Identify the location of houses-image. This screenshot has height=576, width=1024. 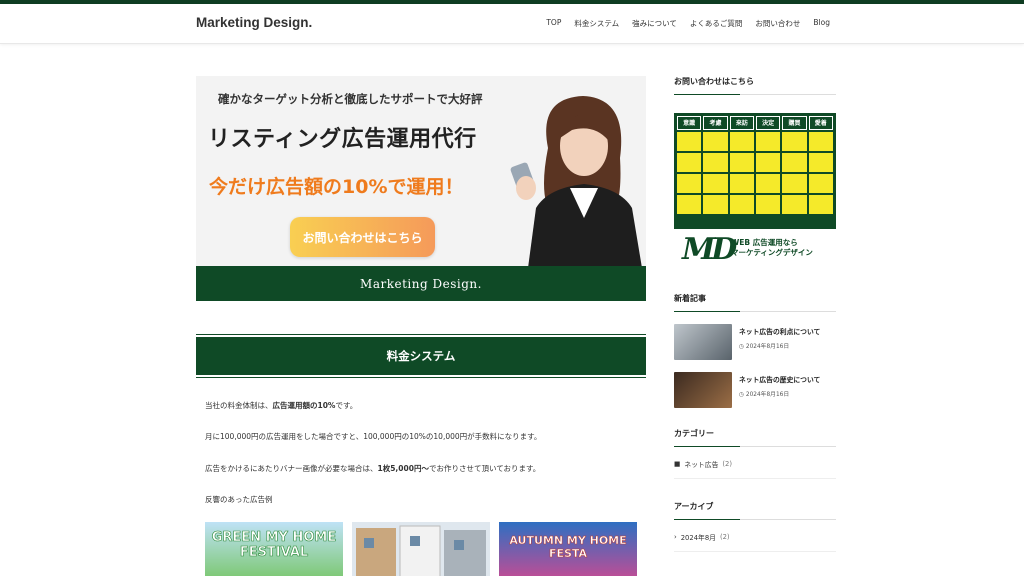
(421, 550).